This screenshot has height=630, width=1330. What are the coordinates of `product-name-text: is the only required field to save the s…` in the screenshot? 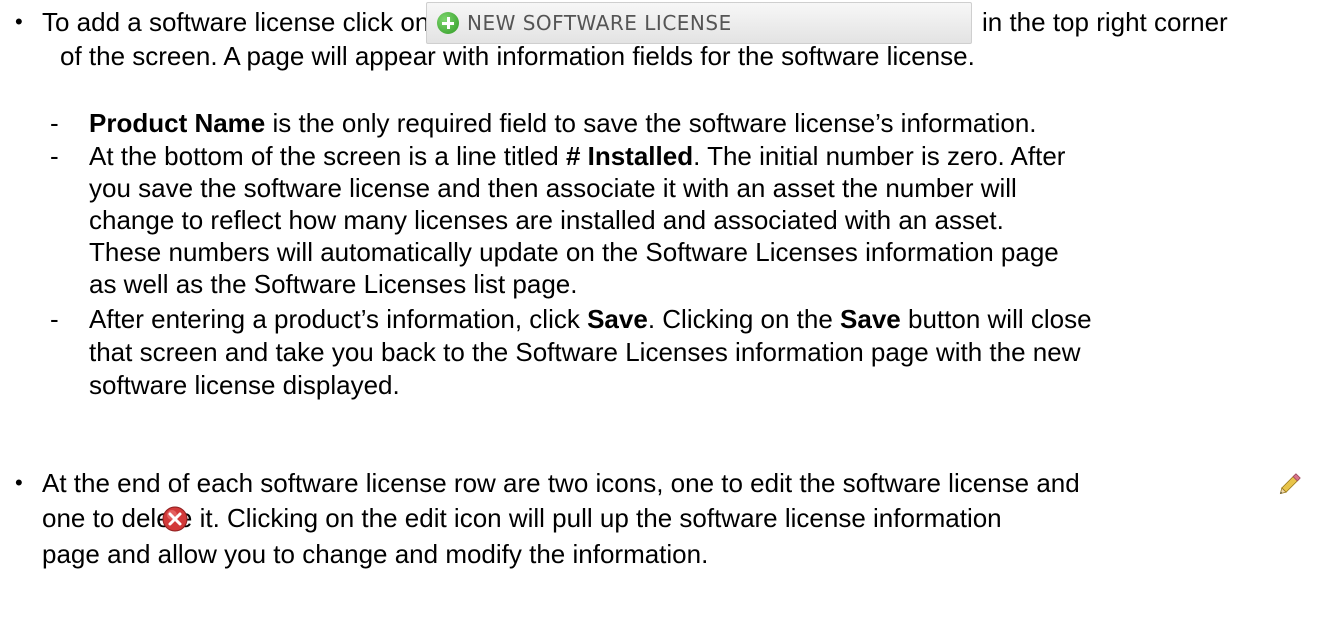 It's located at (651, 123).